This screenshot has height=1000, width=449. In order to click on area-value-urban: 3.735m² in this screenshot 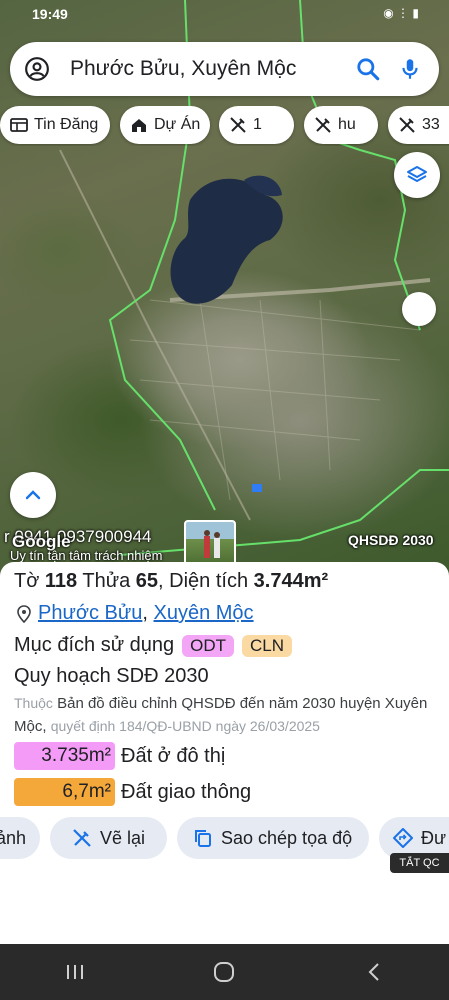, I will do `click(64, 756)`.